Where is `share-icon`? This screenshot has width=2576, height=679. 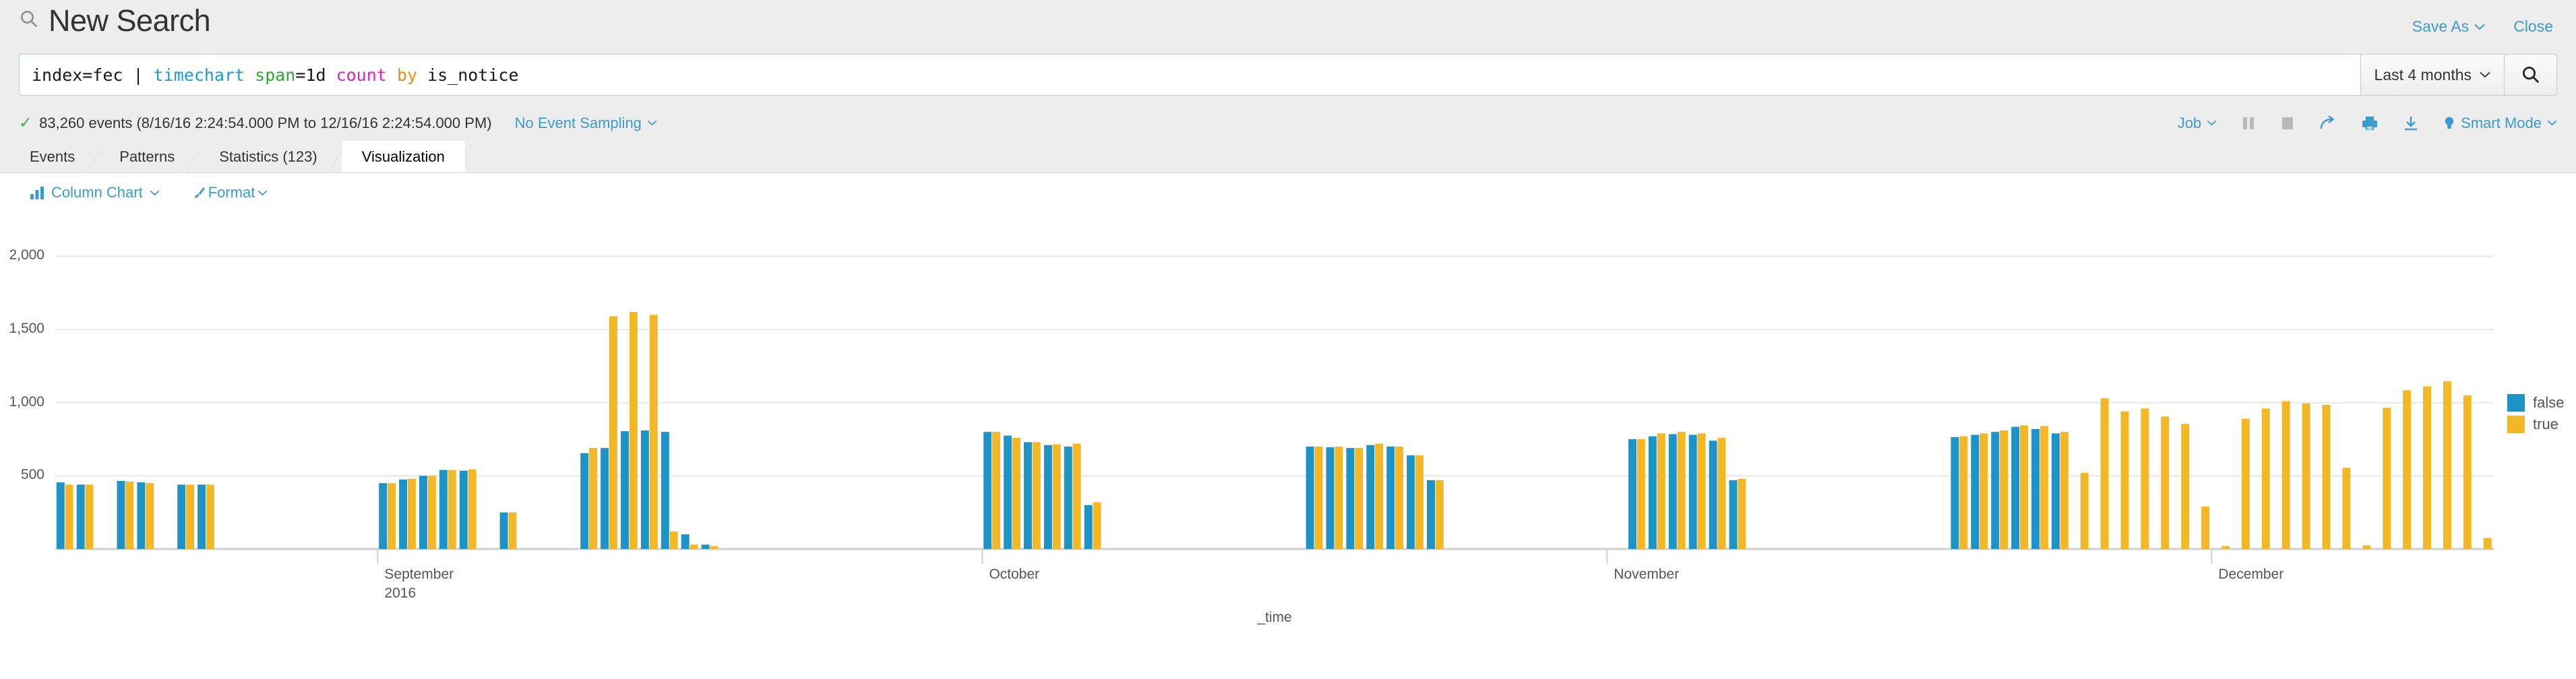 share-icon is located at coordinates (2328, 123).